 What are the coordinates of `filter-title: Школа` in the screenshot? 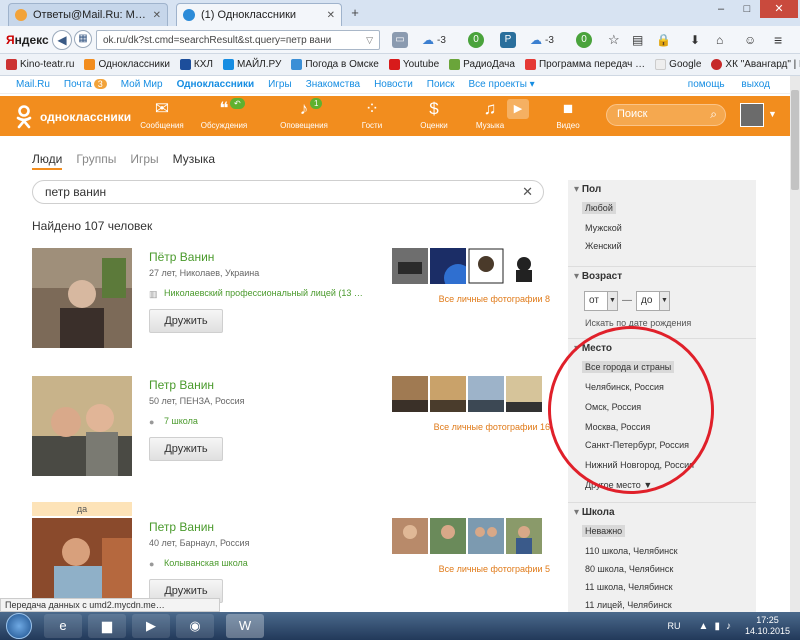 It's located at (594, 512).